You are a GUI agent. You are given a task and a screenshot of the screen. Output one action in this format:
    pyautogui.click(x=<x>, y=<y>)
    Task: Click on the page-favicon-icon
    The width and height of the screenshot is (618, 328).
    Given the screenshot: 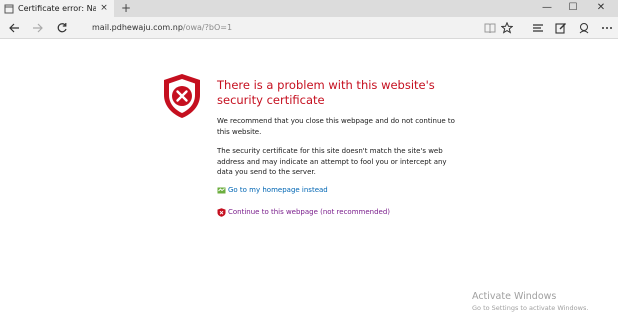 What is the action you would take?
    pyautogui.click(x=9, y=9)
    